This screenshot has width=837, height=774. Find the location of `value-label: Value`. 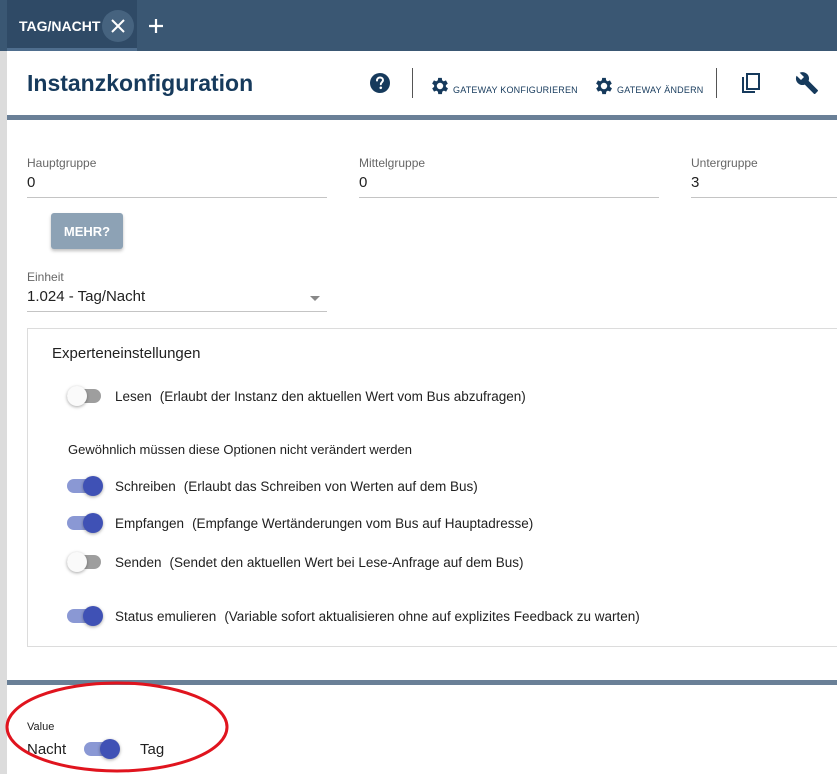

value-label: Value is located at coordinates (41, 727).